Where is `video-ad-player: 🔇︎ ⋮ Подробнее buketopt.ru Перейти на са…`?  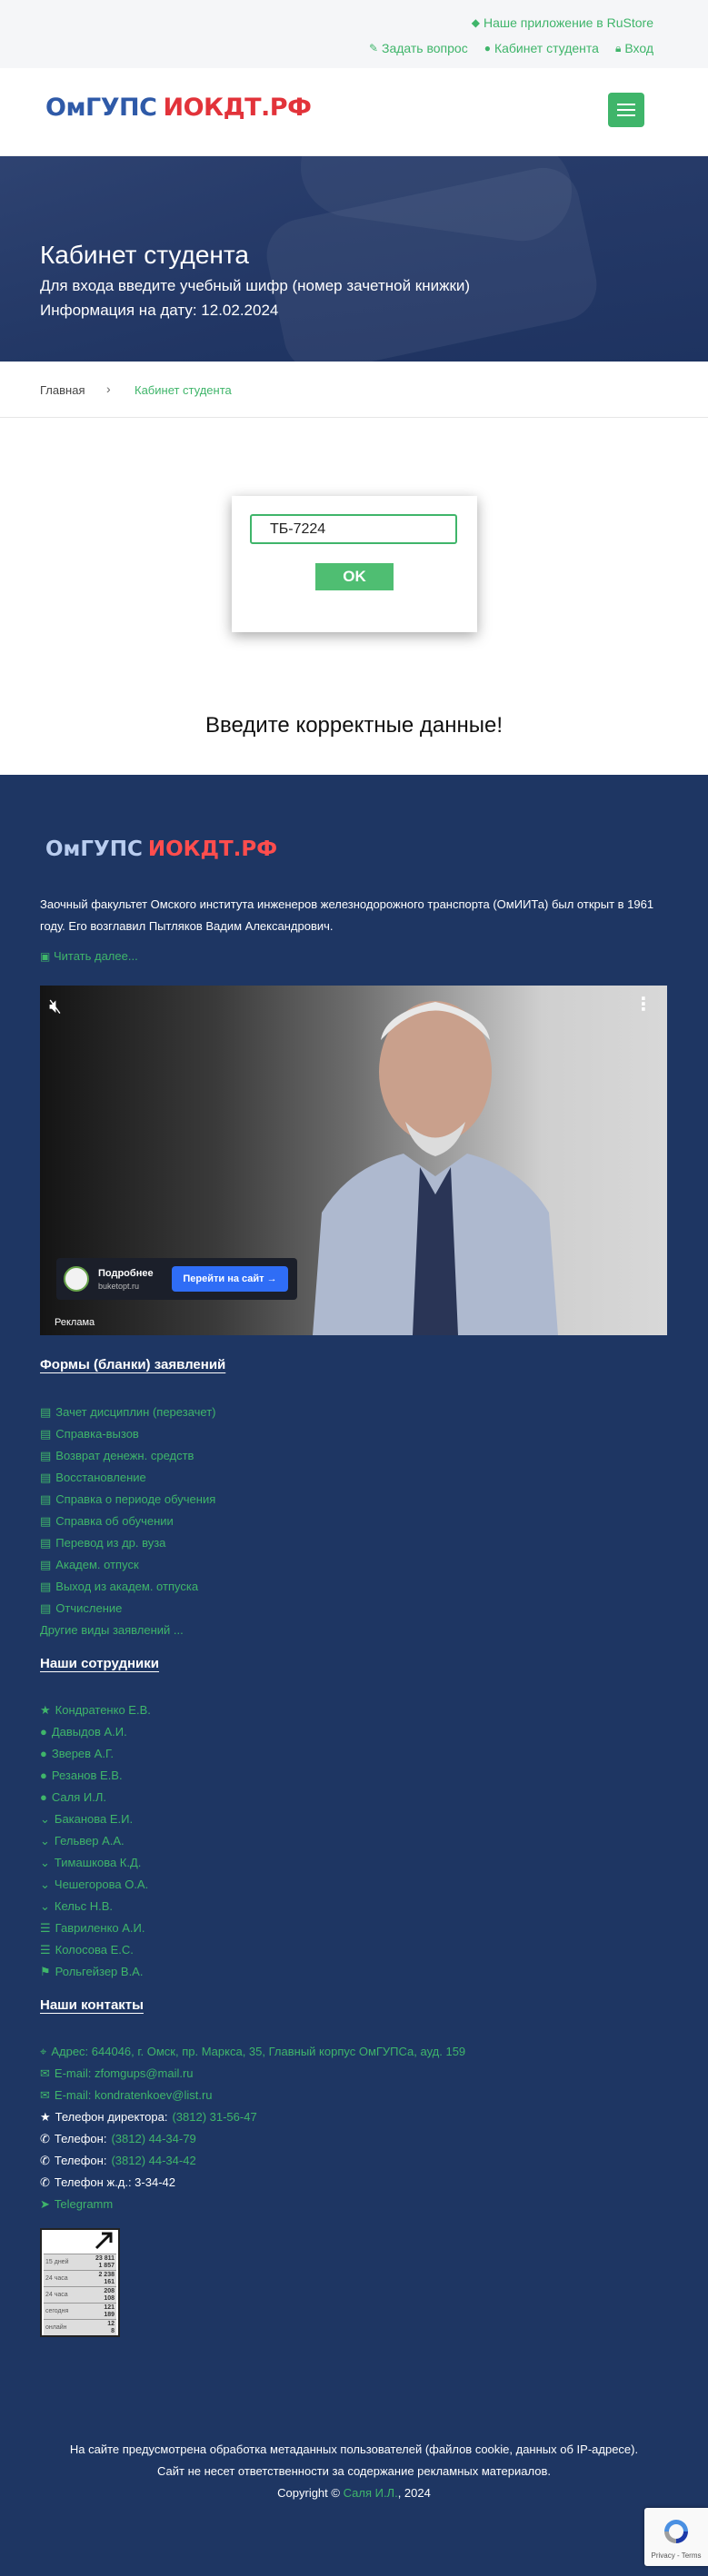 video-ad-player: 🔇︎ ⋮ Подробнее buketopt.ru Перейти на са… is located at coordinates (354, 1160).